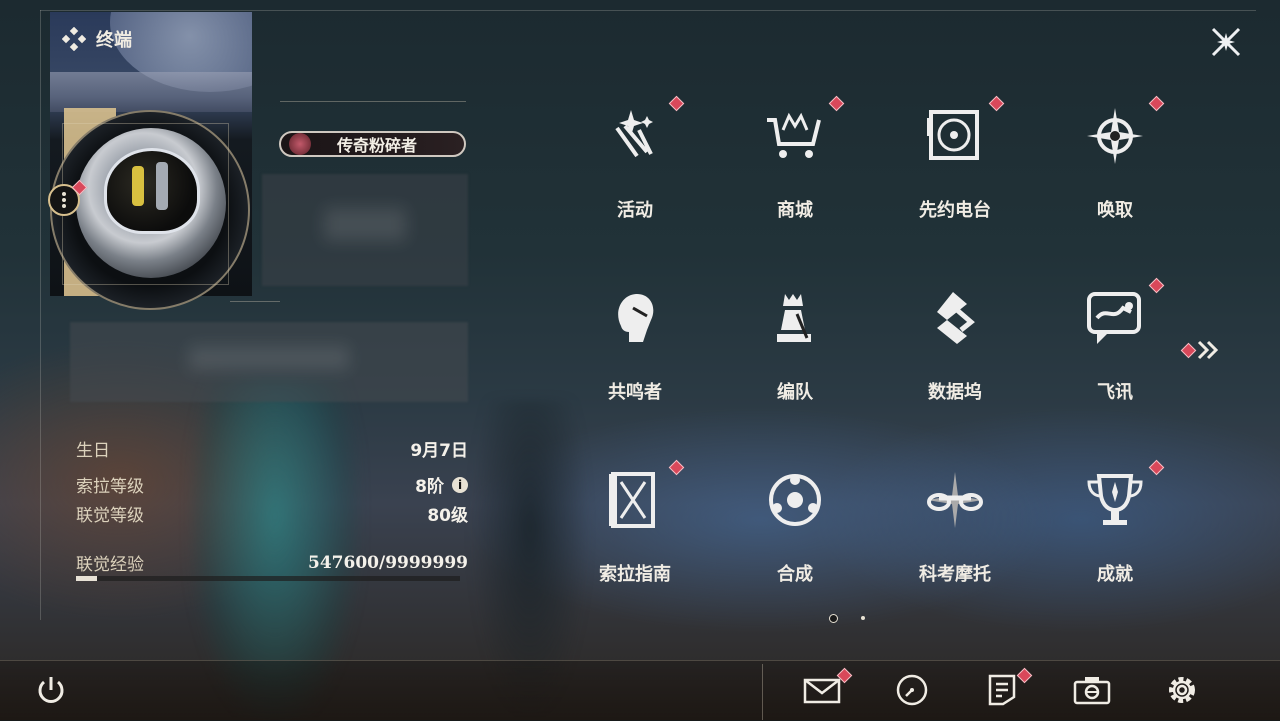 The image size is (1280, 721). I want to click on menu-item-label: 科考摩托, so click(955, 574).